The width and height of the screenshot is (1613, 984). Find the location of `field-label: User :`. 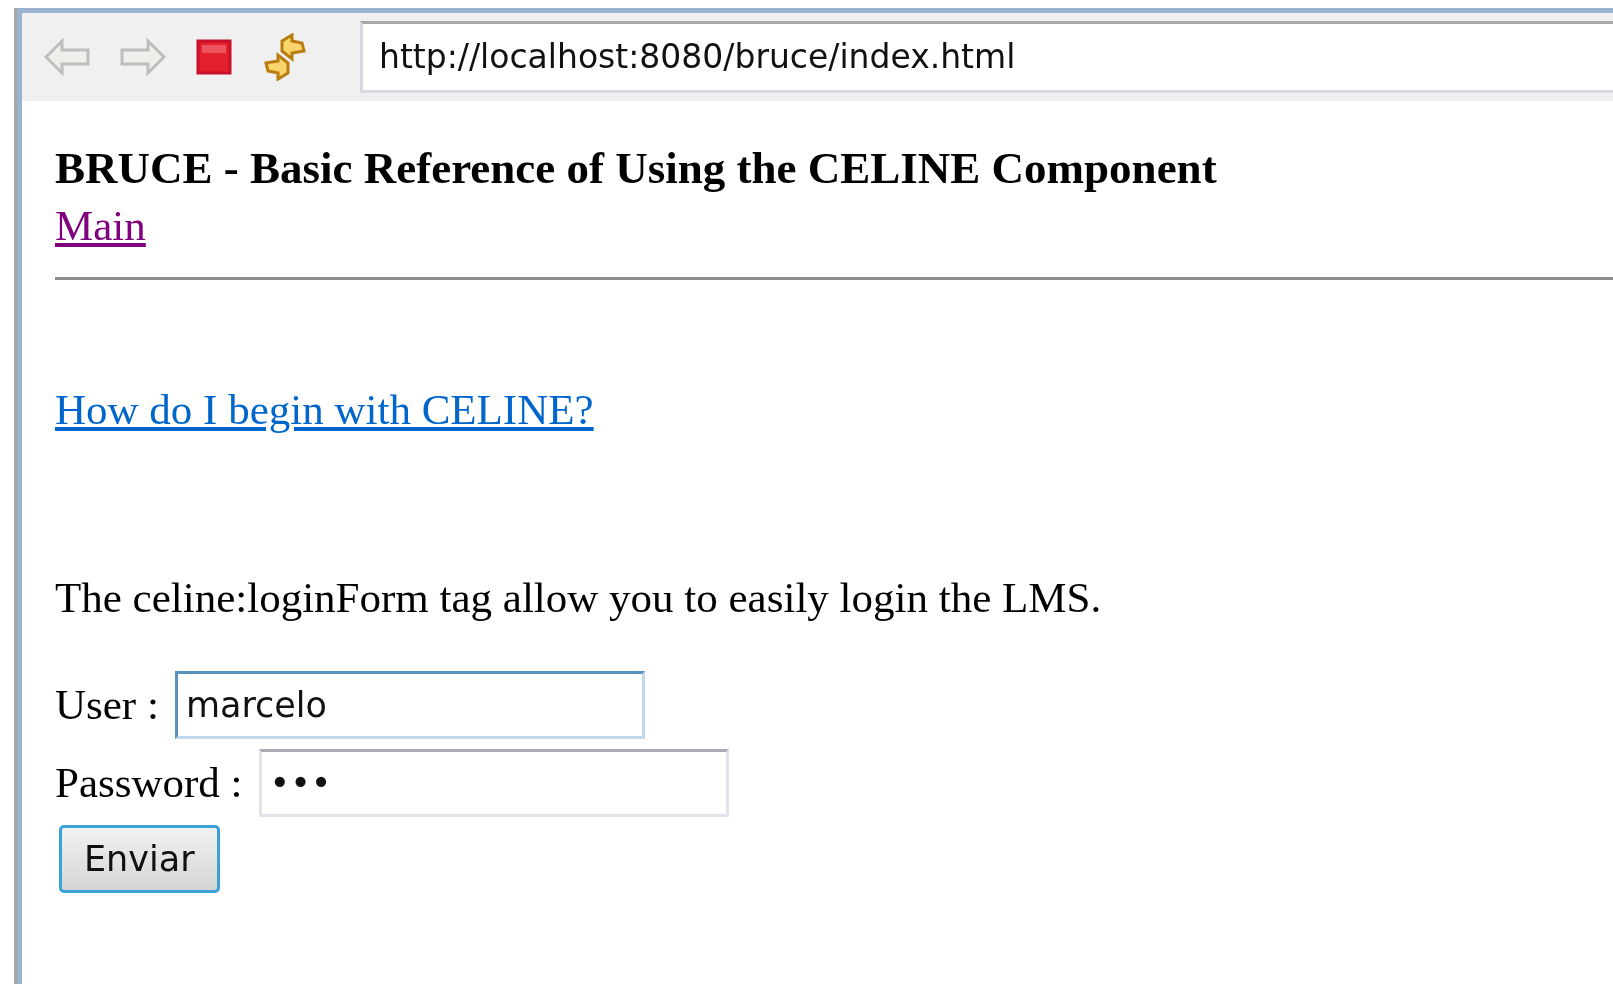

field-label: User : is located at coordinates (107, 704).